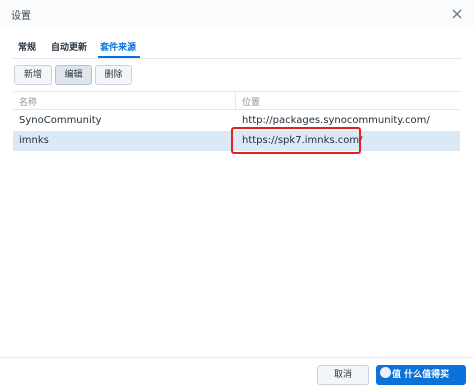  I want to click on close-icon, so click(457, 14).